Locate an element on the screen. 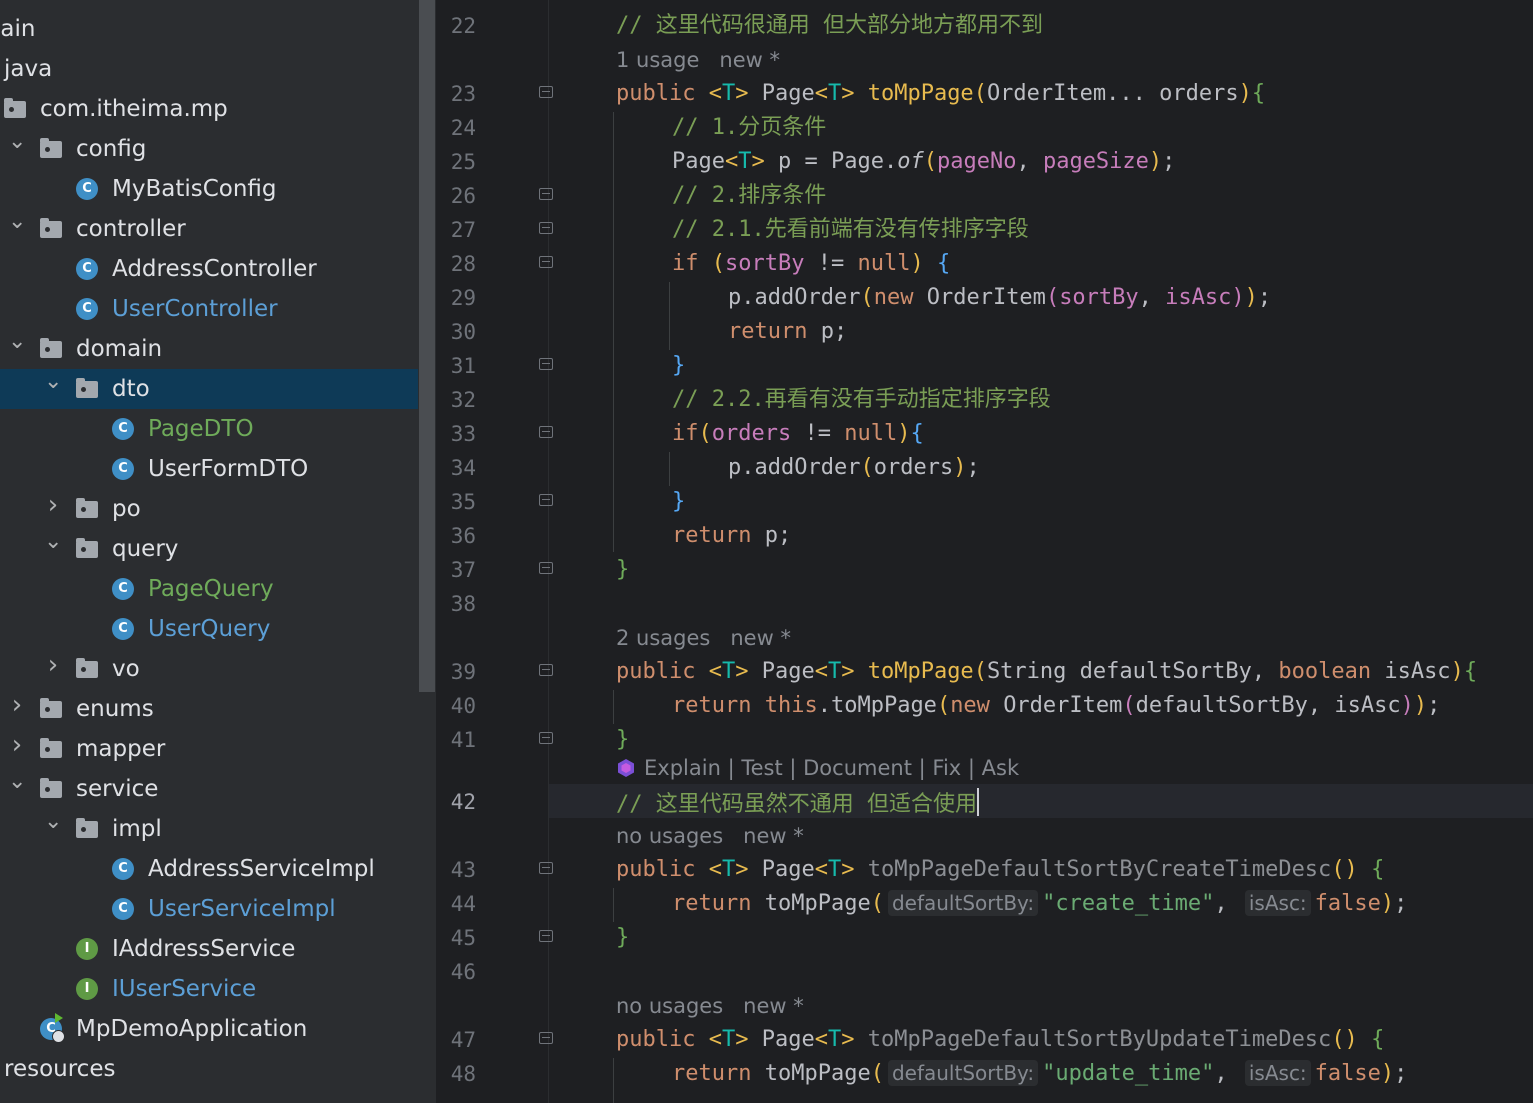  tree-item: ⌄ dto is located at coordinates (209, 389).